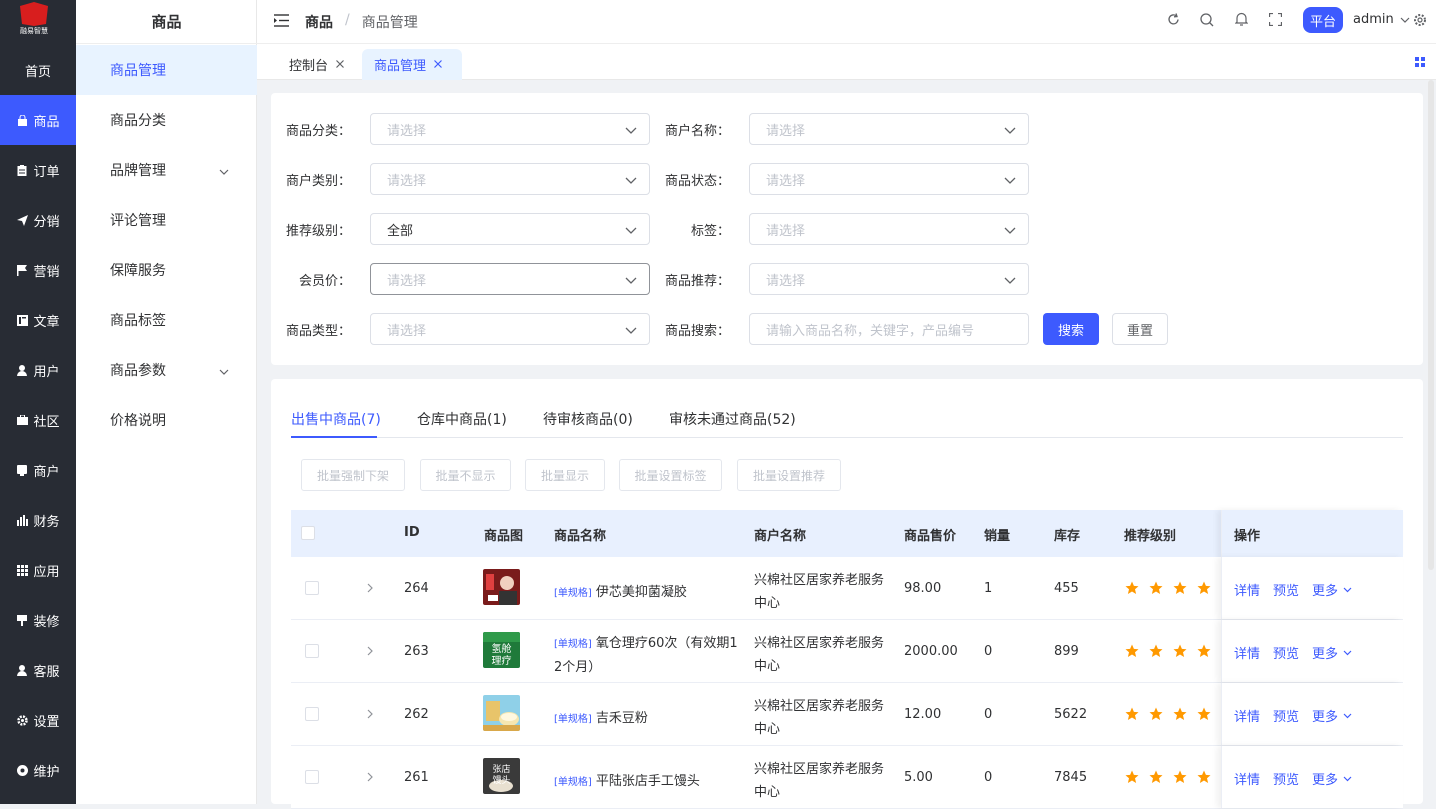 The height and width of the screenshot is (809, 1436). What do you see at coordinates (501, 776) in the screenshot?
I see `goods-thumbnail: 张店 馒头` at bounding box center [501, 776].